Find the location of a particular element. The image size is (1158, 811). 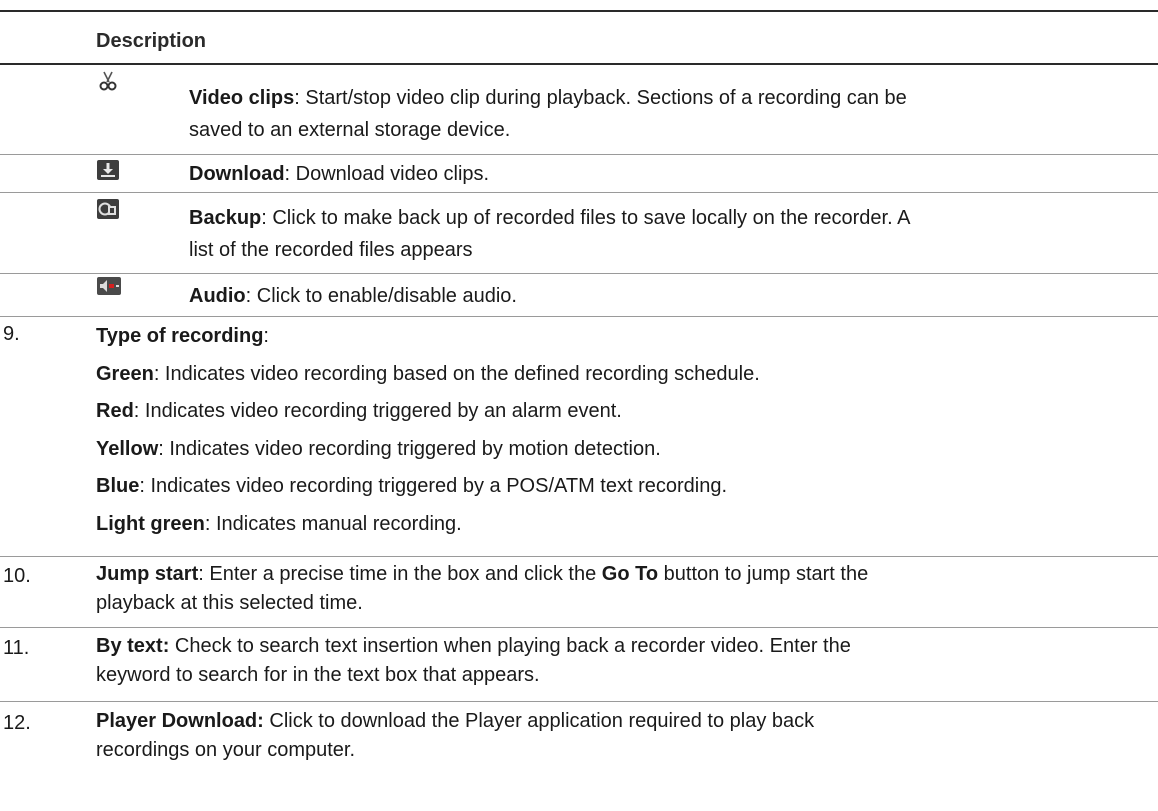

scissors-icon is located at coordinates (108, 81).